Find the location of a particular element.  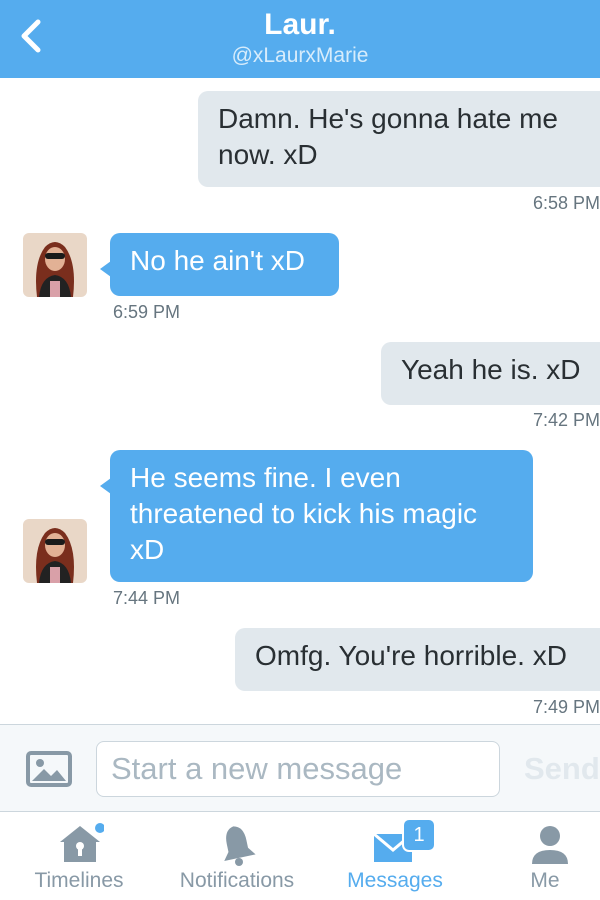

tab-me: Me is located at coordinates (545, 856).